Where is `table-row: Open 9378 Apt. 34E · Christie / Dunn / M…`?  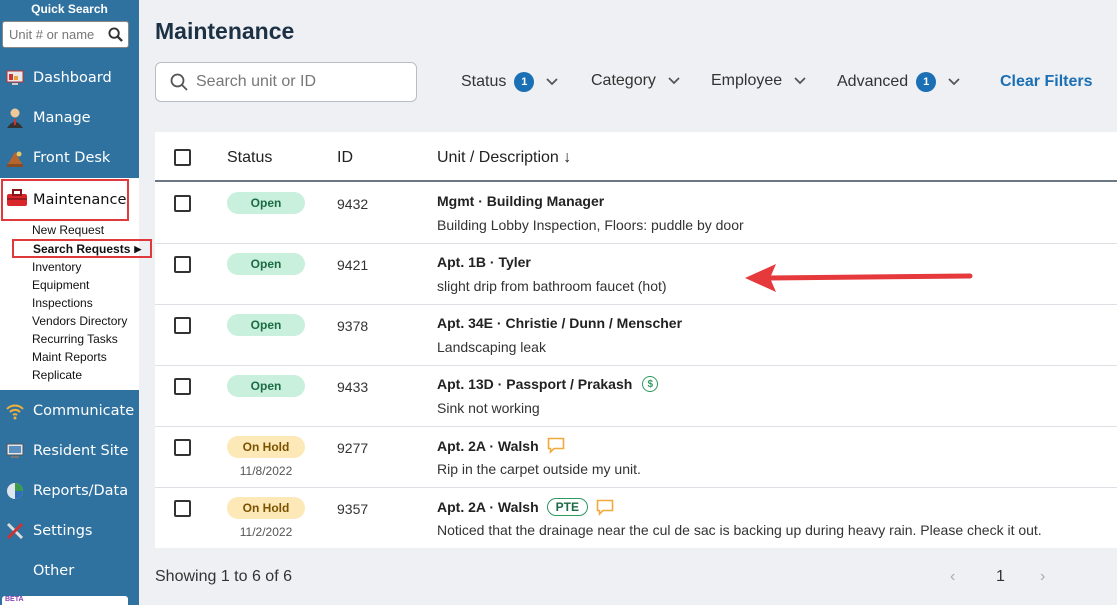 table-row: Open 9378 Apt. 34E · Christie / Dunn / M… is located at coordinates (636, 335).